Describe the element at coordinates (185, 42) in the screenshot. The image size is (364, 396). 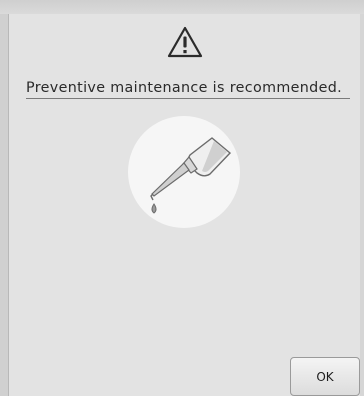
I see `warning-icon` at that location.